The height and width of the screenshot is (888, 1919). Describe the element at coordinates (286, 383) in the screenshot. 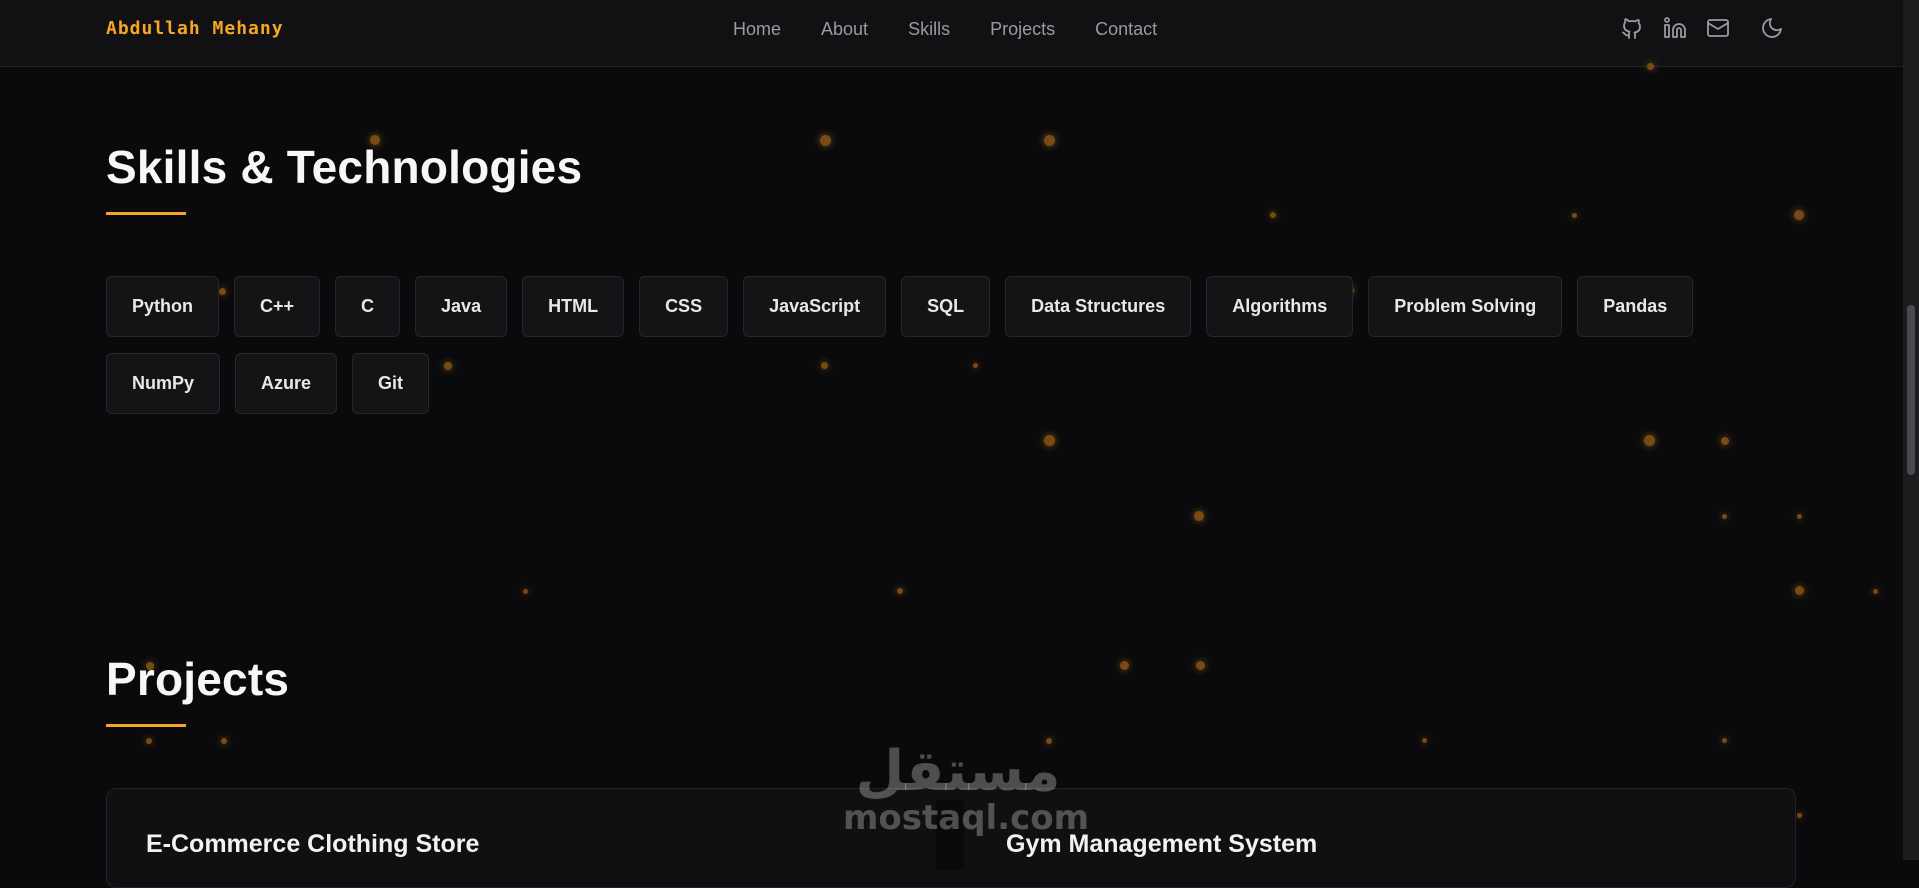

I see `skill-chip-azure: Azure` at that location.